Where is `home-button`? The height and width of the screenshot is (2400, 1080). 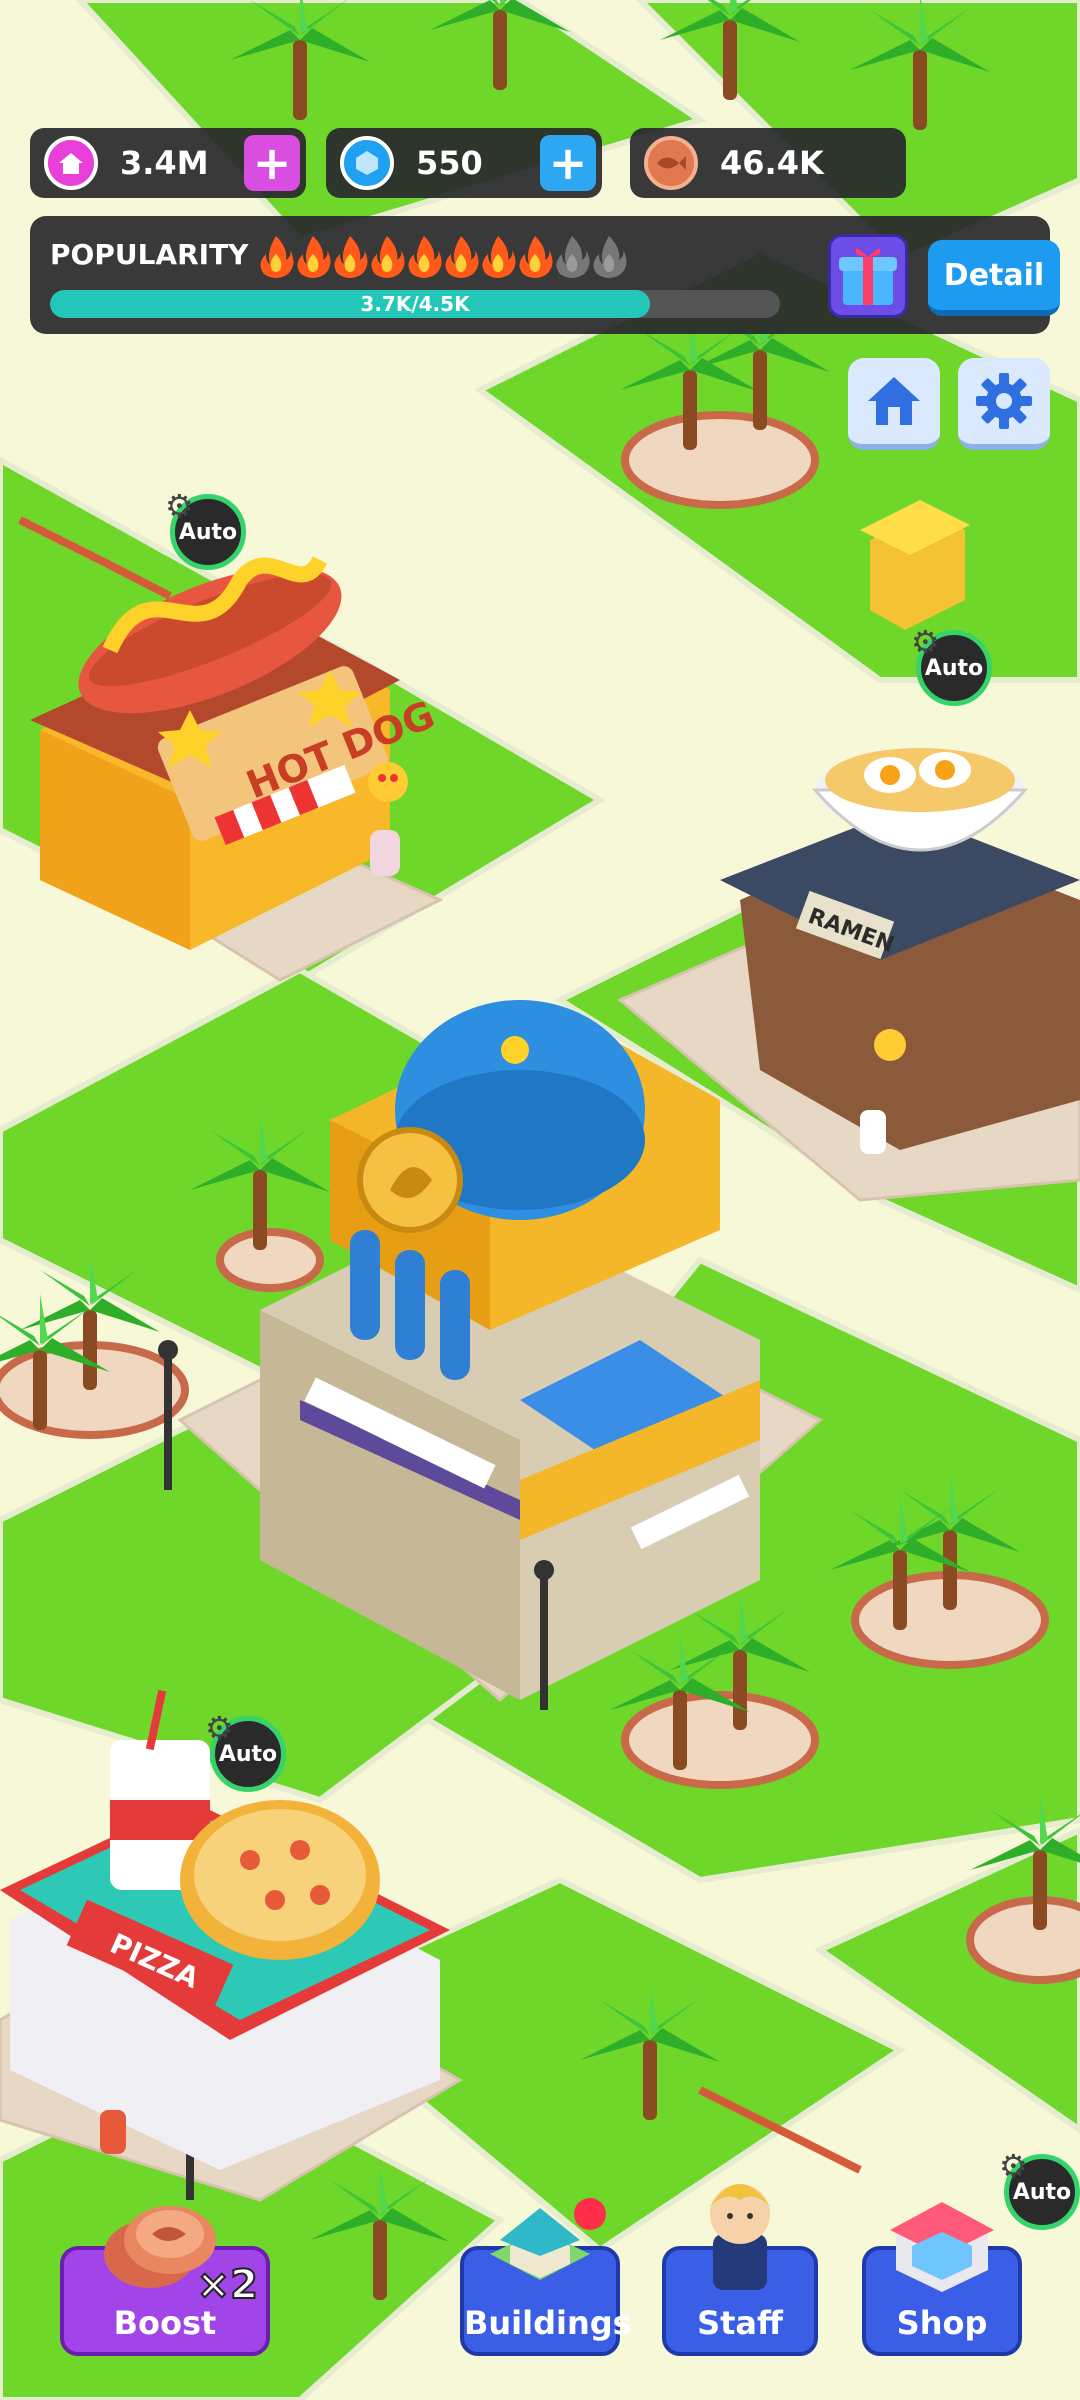 home-button is located at coordinates (894, 404).